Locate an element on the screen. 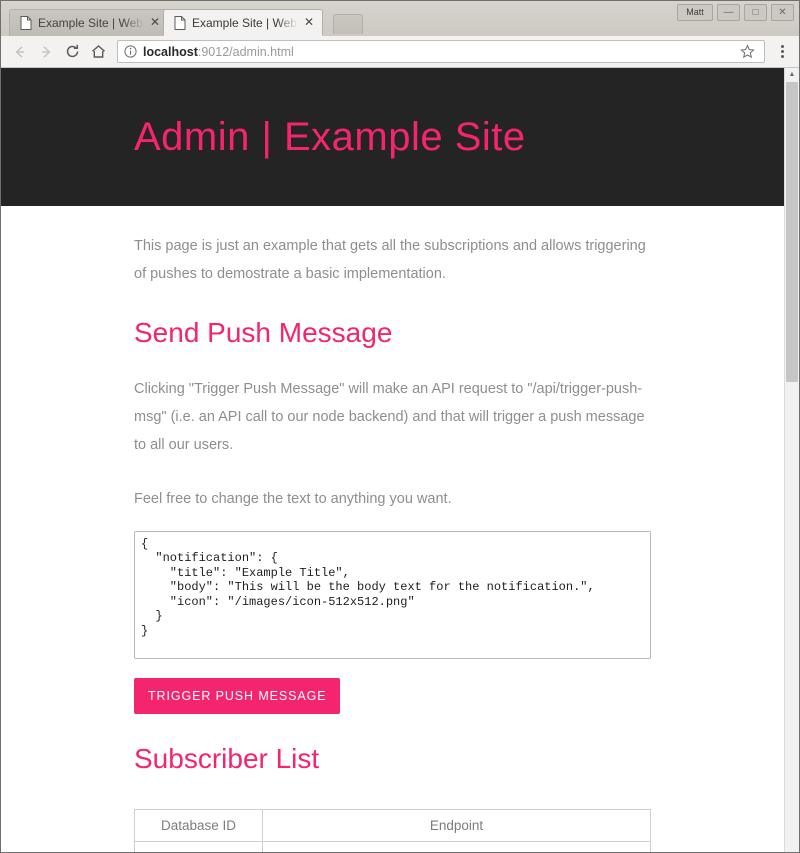  page-info-icon is located at coordinates (130, 51).